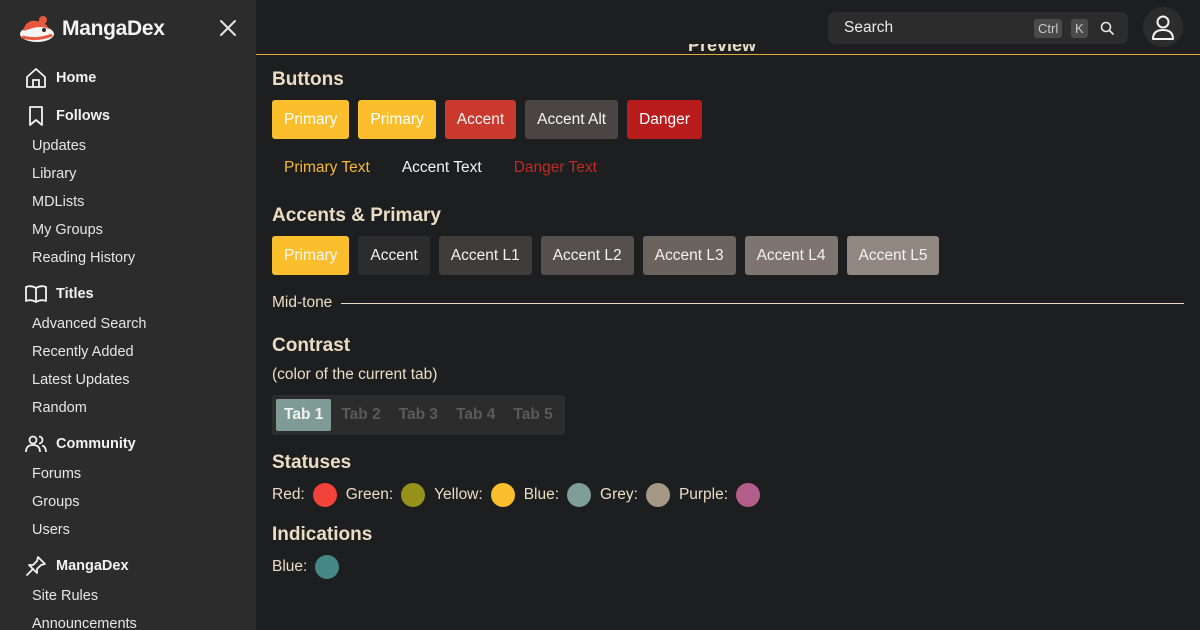 The image size is (1200, 630). What do you see at coordinates (360, 415) in the screenshot?
I see `tab-tab-2: Tab 2` at bounding box center [360, 415].